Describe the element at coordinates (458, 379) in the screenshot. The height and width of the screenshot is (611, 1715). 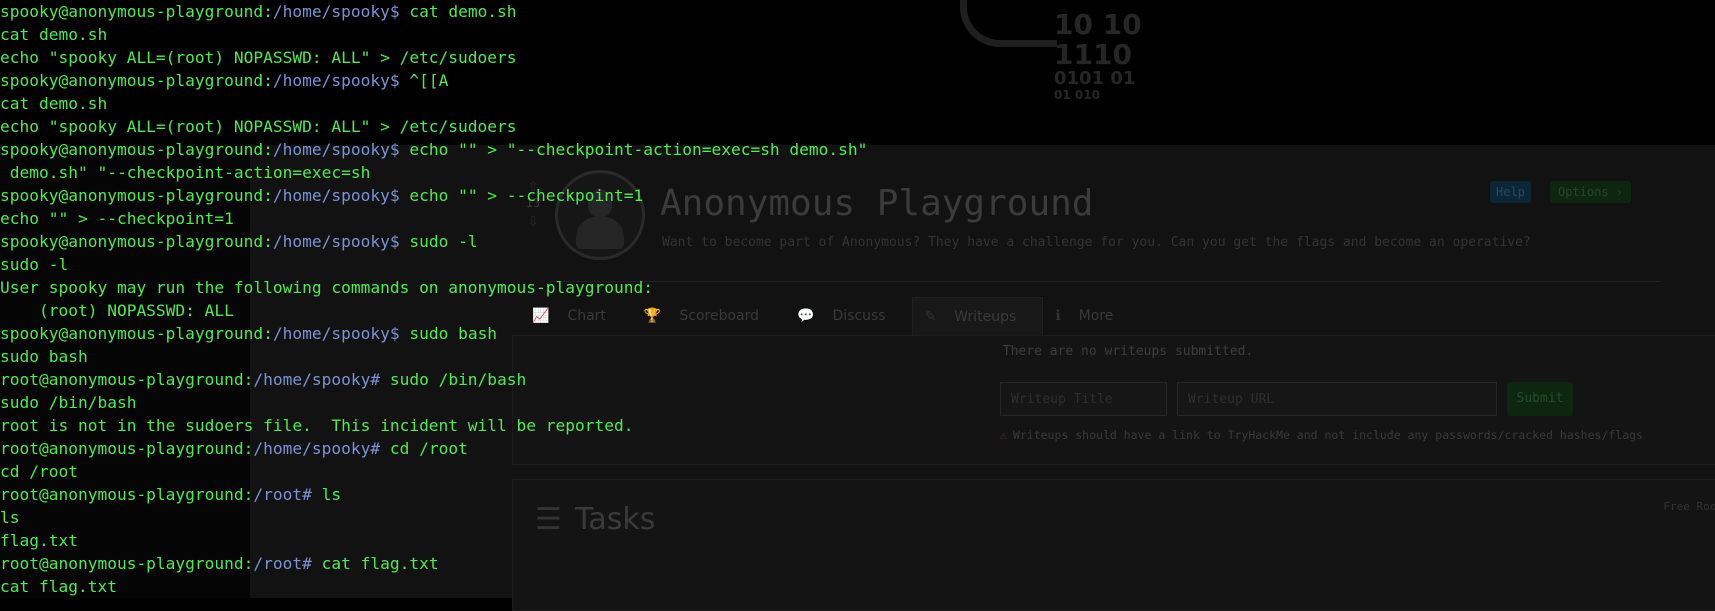
I see `command-text: sudo /bin/bash` at that location.